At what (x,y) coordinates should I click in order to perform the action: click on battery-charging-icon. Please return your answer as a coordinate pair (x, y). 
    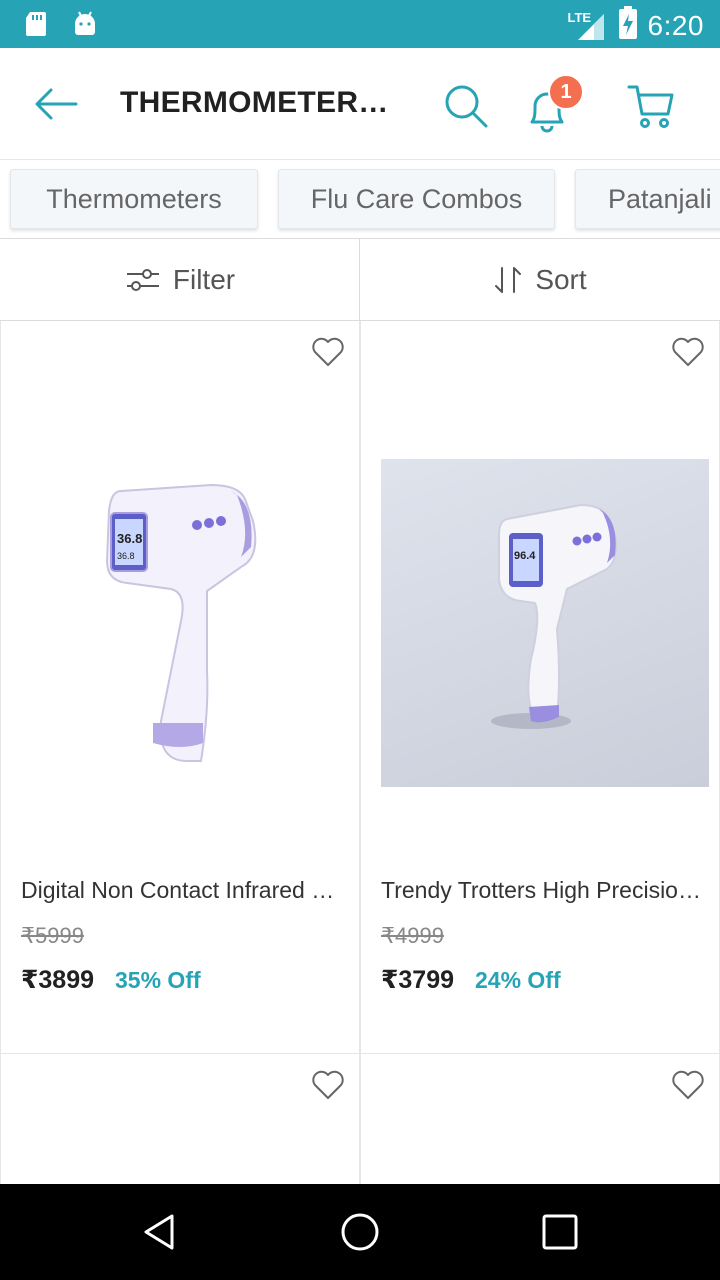
    Looking at the image, I should click on (628, 25).